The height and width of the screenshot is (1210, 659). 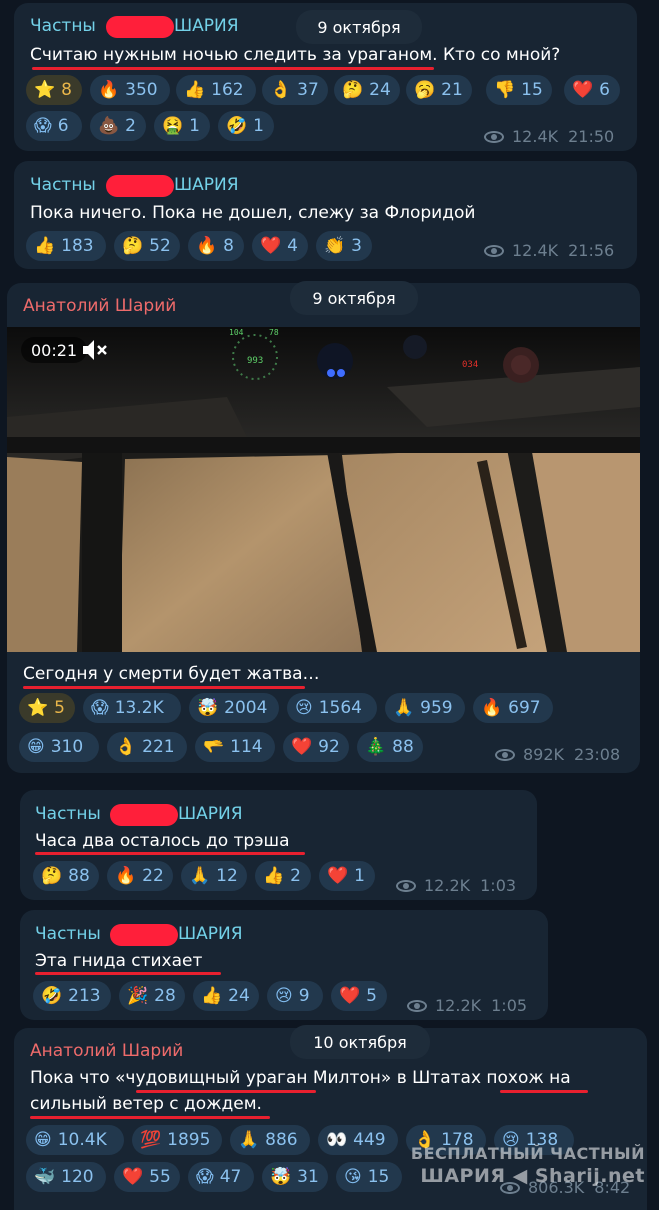 I want to click on svg-text: 104, so click(x=236, y=332).